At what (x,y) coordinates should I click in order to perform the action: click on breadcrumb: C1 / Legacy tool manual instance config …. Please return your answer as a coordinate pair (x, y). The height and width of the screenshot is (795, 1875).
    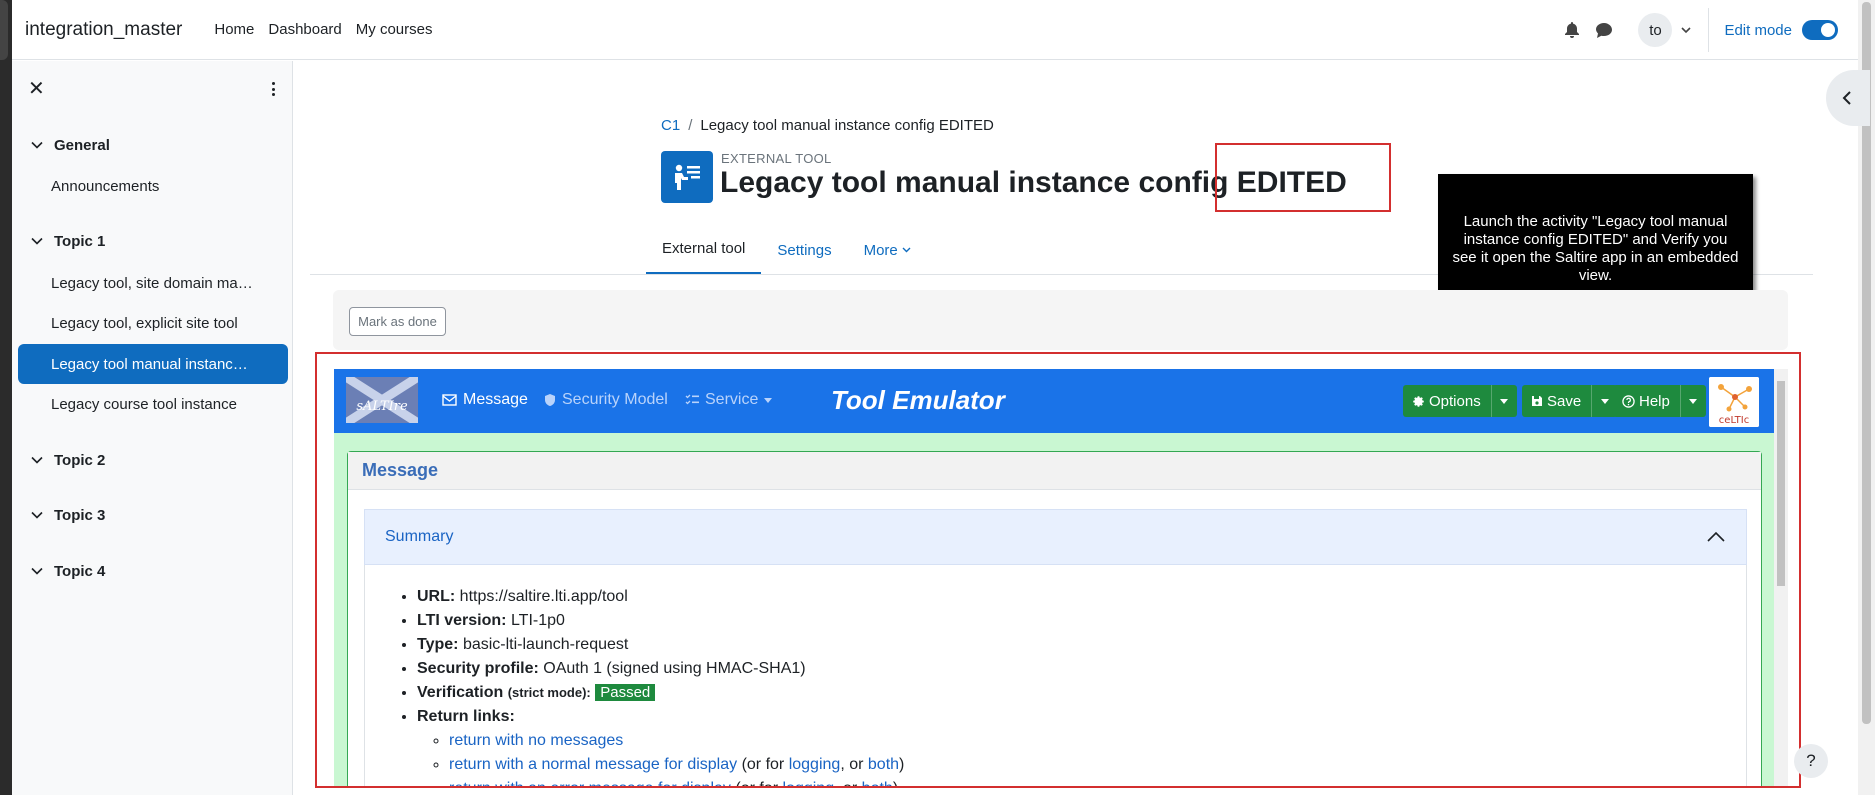
    Looking at the image, I should click on (827, 125).